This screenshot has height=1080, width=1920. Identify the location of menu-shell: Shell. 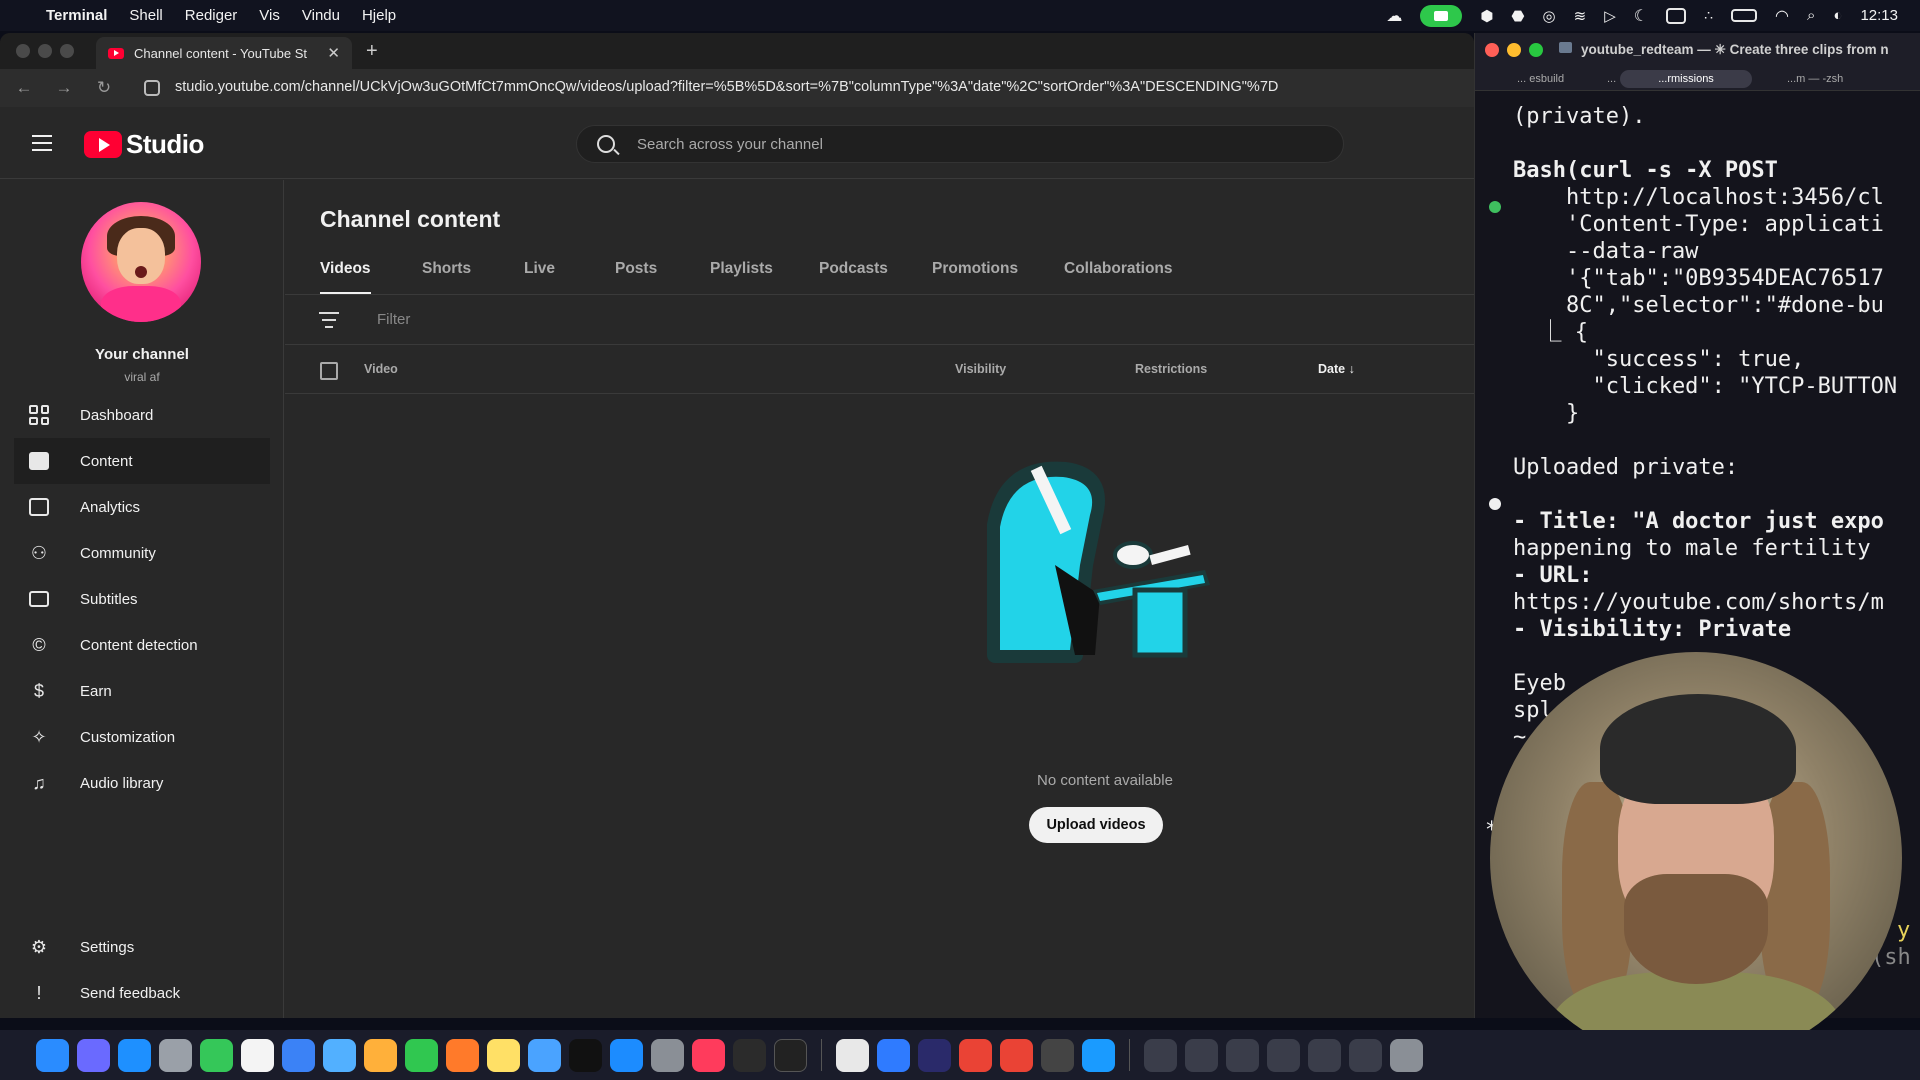
(145, 15).